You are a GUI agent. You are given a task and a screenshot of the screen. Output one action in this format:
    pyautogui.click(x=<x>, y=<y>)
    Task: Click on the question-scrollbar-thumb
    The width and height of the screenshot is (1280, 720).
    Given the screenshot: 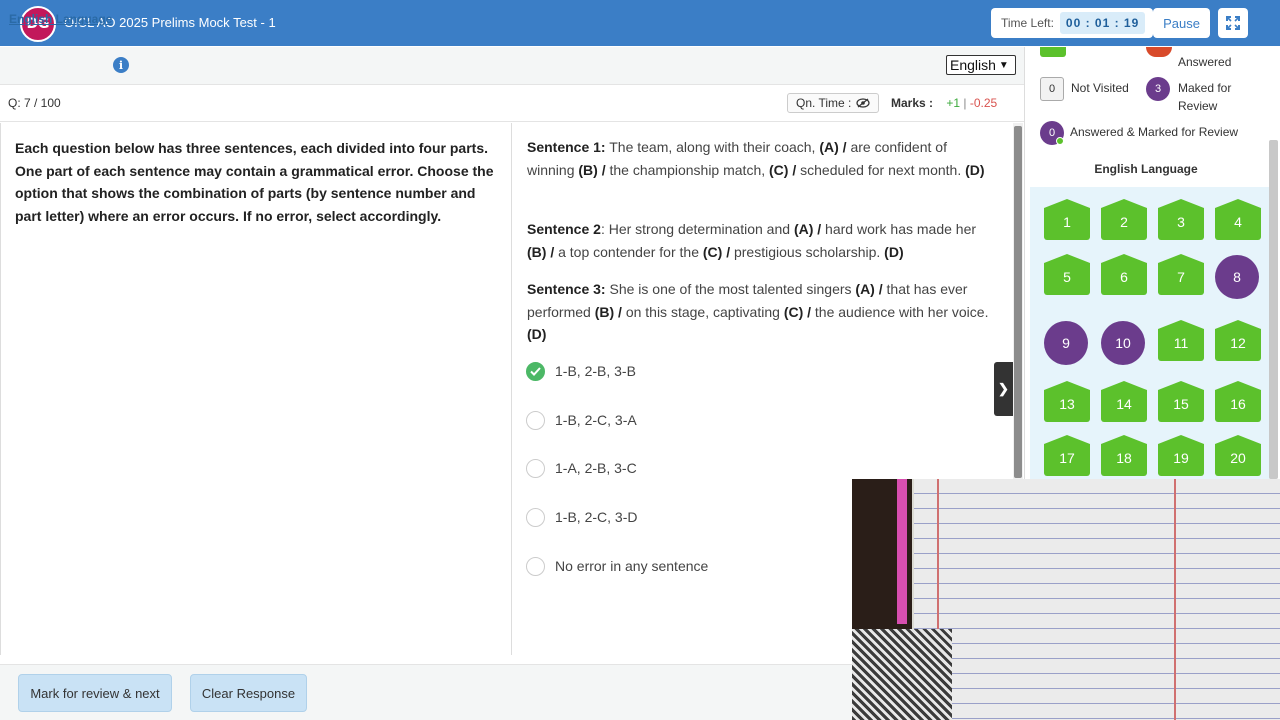 What is the action you would take?
    pyautogui.click(x=1018, y=302)
    